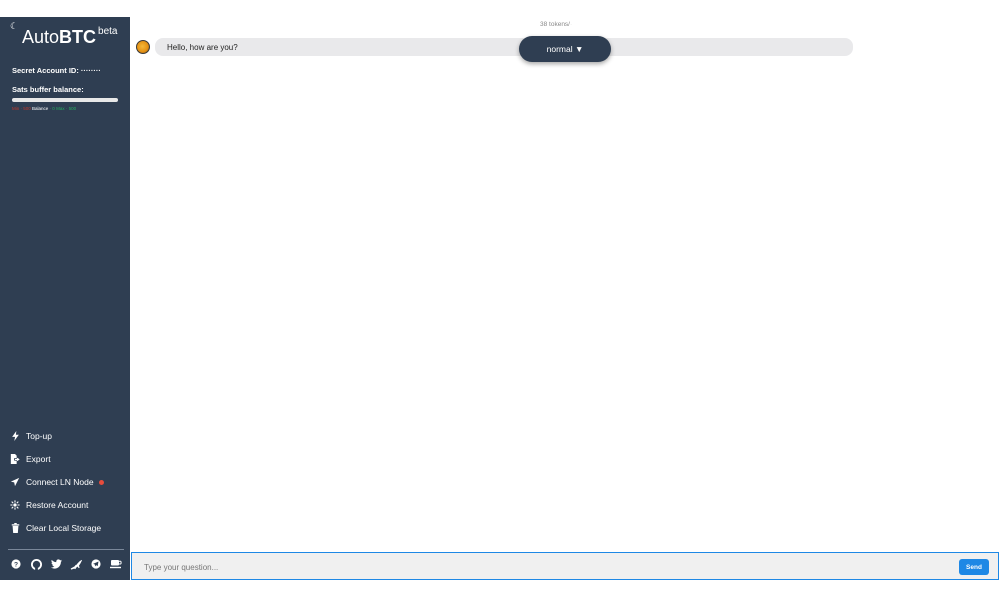  I want to click on twitter-icon, so click(56, 564).